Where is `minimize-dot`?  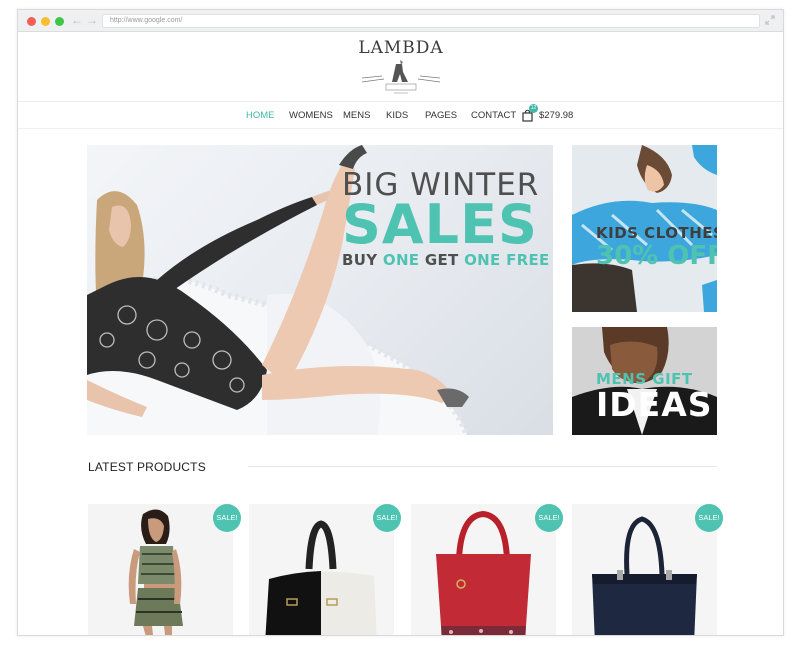 minimize-dot is located at coordinates (45, 21).